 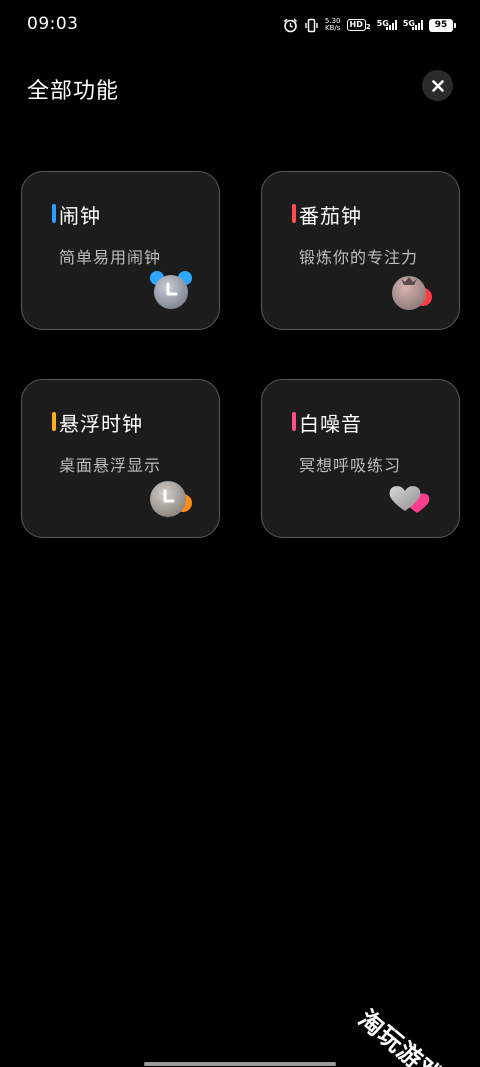 What do you see at coordinates (290, 25) in the screenshot?
I see `alarm-icon` at bounding box center [290, 25].